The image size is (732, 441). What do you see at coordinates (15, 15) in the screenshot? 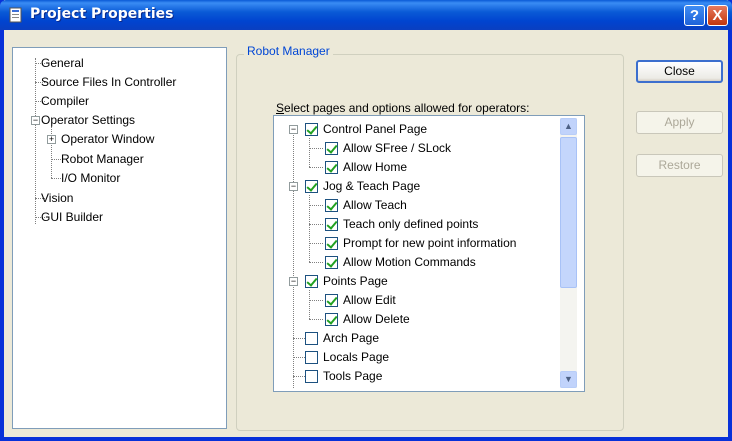
I see `app-icon` at bounding box center [15, 15].